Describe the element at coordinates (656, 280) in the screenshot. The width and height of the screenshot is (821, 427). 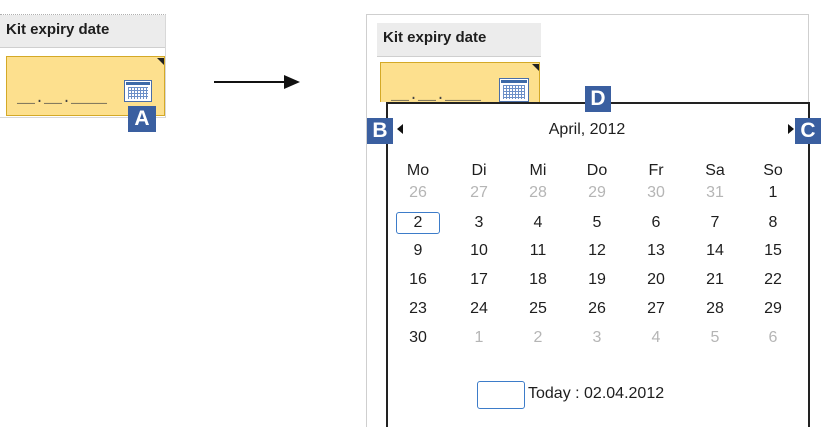
I see `calendar-day: 20` at that location.